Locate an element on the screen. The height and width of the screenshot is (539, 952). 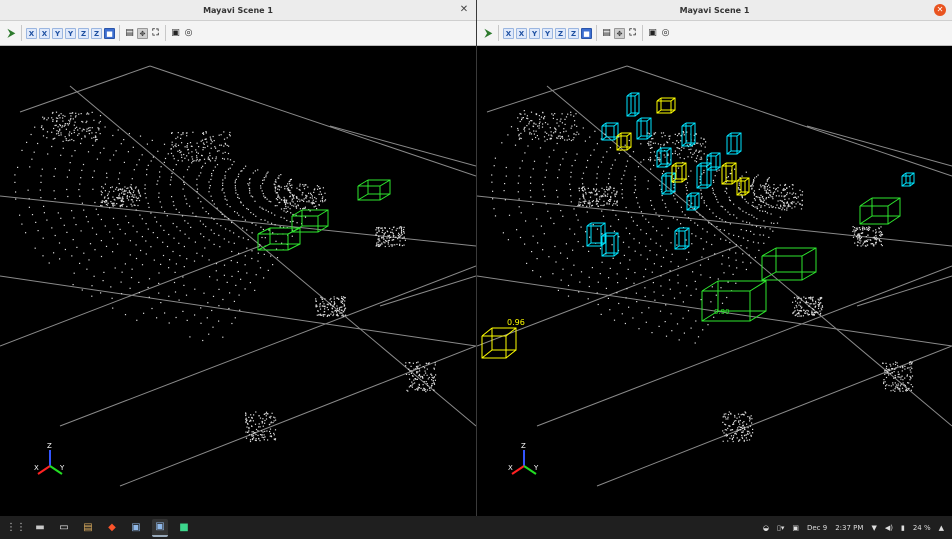
network-icon: ◒ is located at coordinates (766, 528).